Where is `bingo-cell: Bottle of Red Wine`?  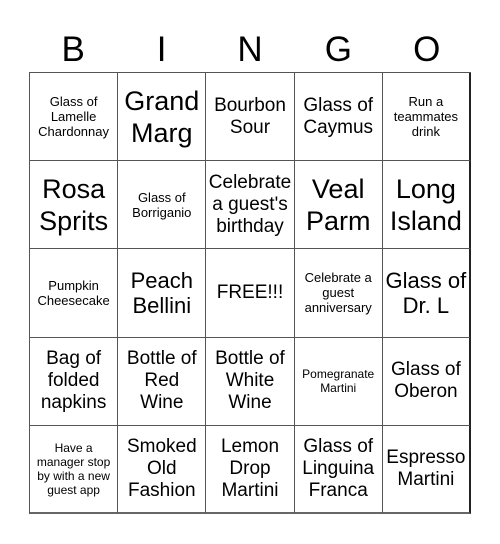 bingo-cell: Bottle of Red Wine is located at coordinates (162, 381).